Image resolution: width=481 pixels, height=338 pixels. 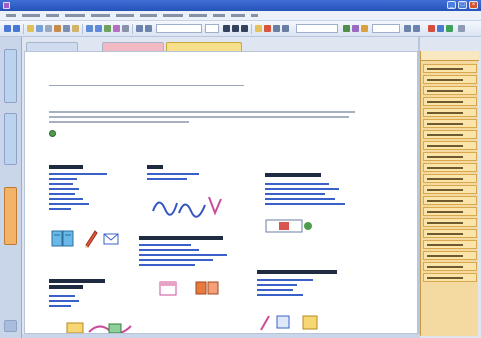 What do you see at coordinates (386, 28) in the screenshot?
I see `zoom-select` at bounding box center [386, 28].